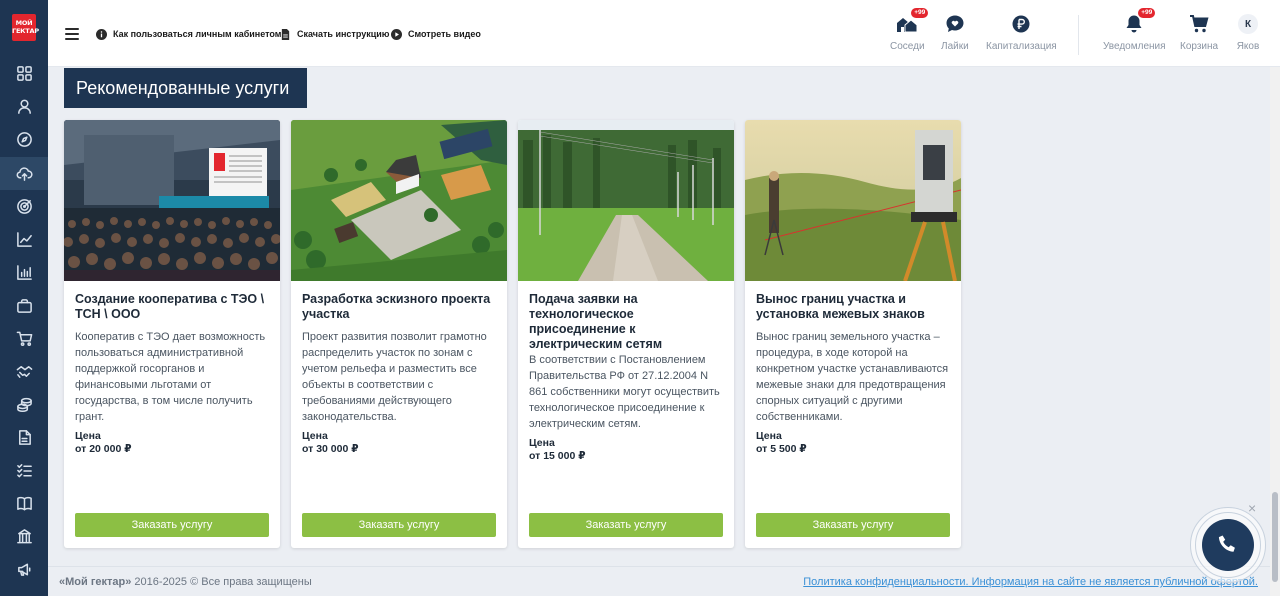 This screenshot has width=1280, height=596. What do you see at coordinates (25, 31) in the screenshot?
I see `logo-line-2: ГЕКТАР` at bounding box center [25, 31].